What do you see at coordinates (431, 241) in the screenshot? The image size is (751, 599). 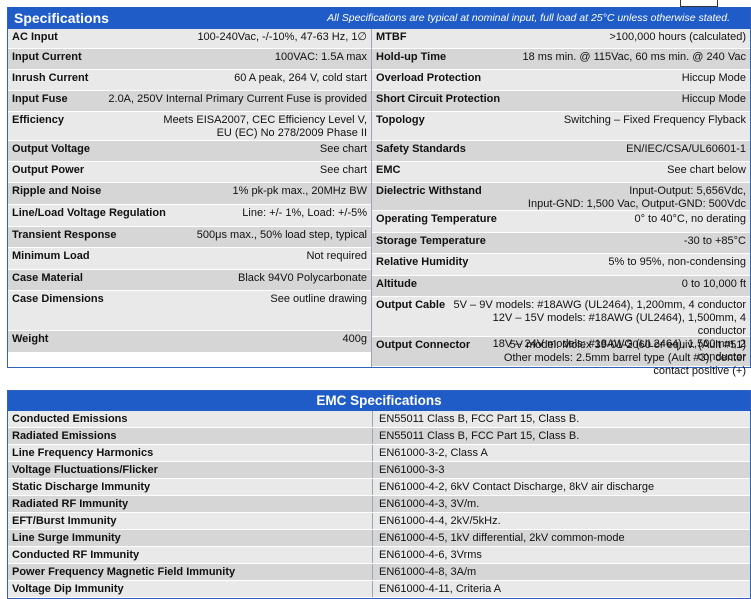 I see `spec-label: Storage Temperature` at bounding box center [431, 241].